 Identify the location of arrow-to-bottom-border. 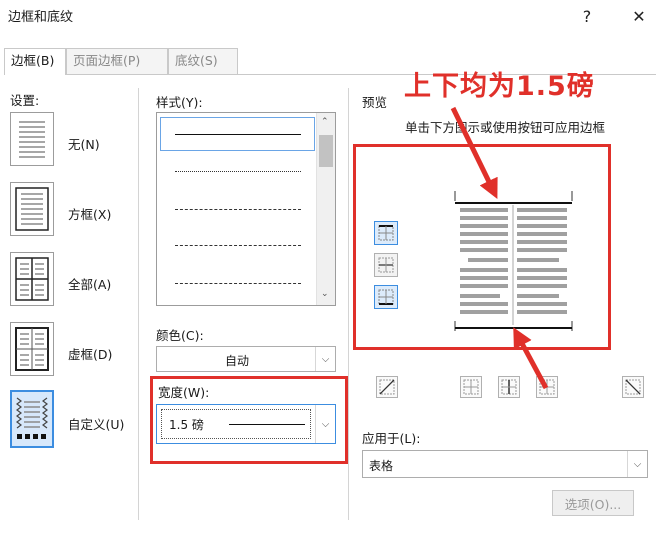
(531, 358).